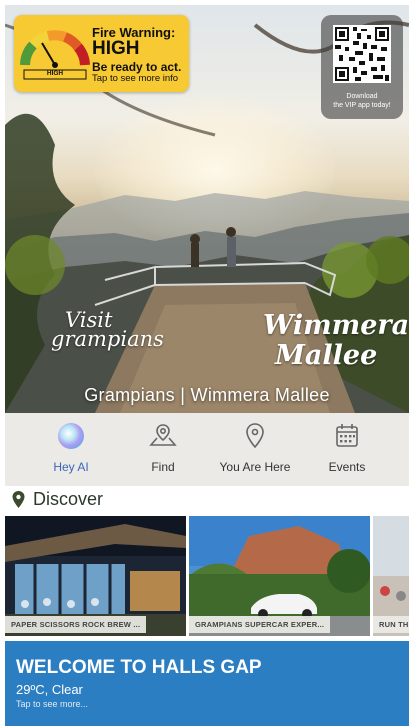  I want to click on nav-item-you-are-here: You Are Here, so click(255, 449).